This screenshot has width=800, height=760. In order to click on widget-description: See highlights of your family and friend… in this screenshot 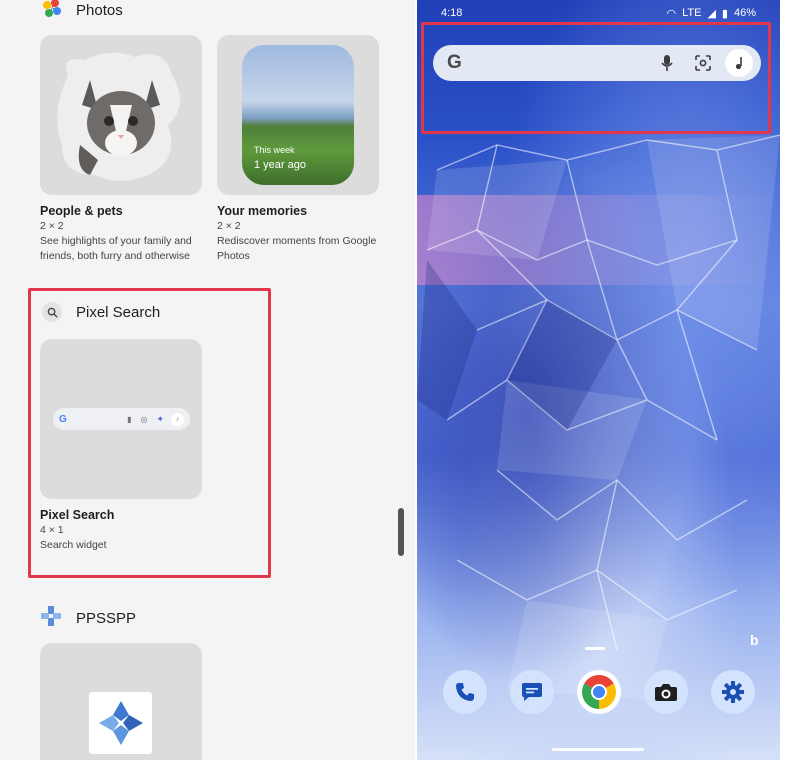, I will do `click(116, 248)`.